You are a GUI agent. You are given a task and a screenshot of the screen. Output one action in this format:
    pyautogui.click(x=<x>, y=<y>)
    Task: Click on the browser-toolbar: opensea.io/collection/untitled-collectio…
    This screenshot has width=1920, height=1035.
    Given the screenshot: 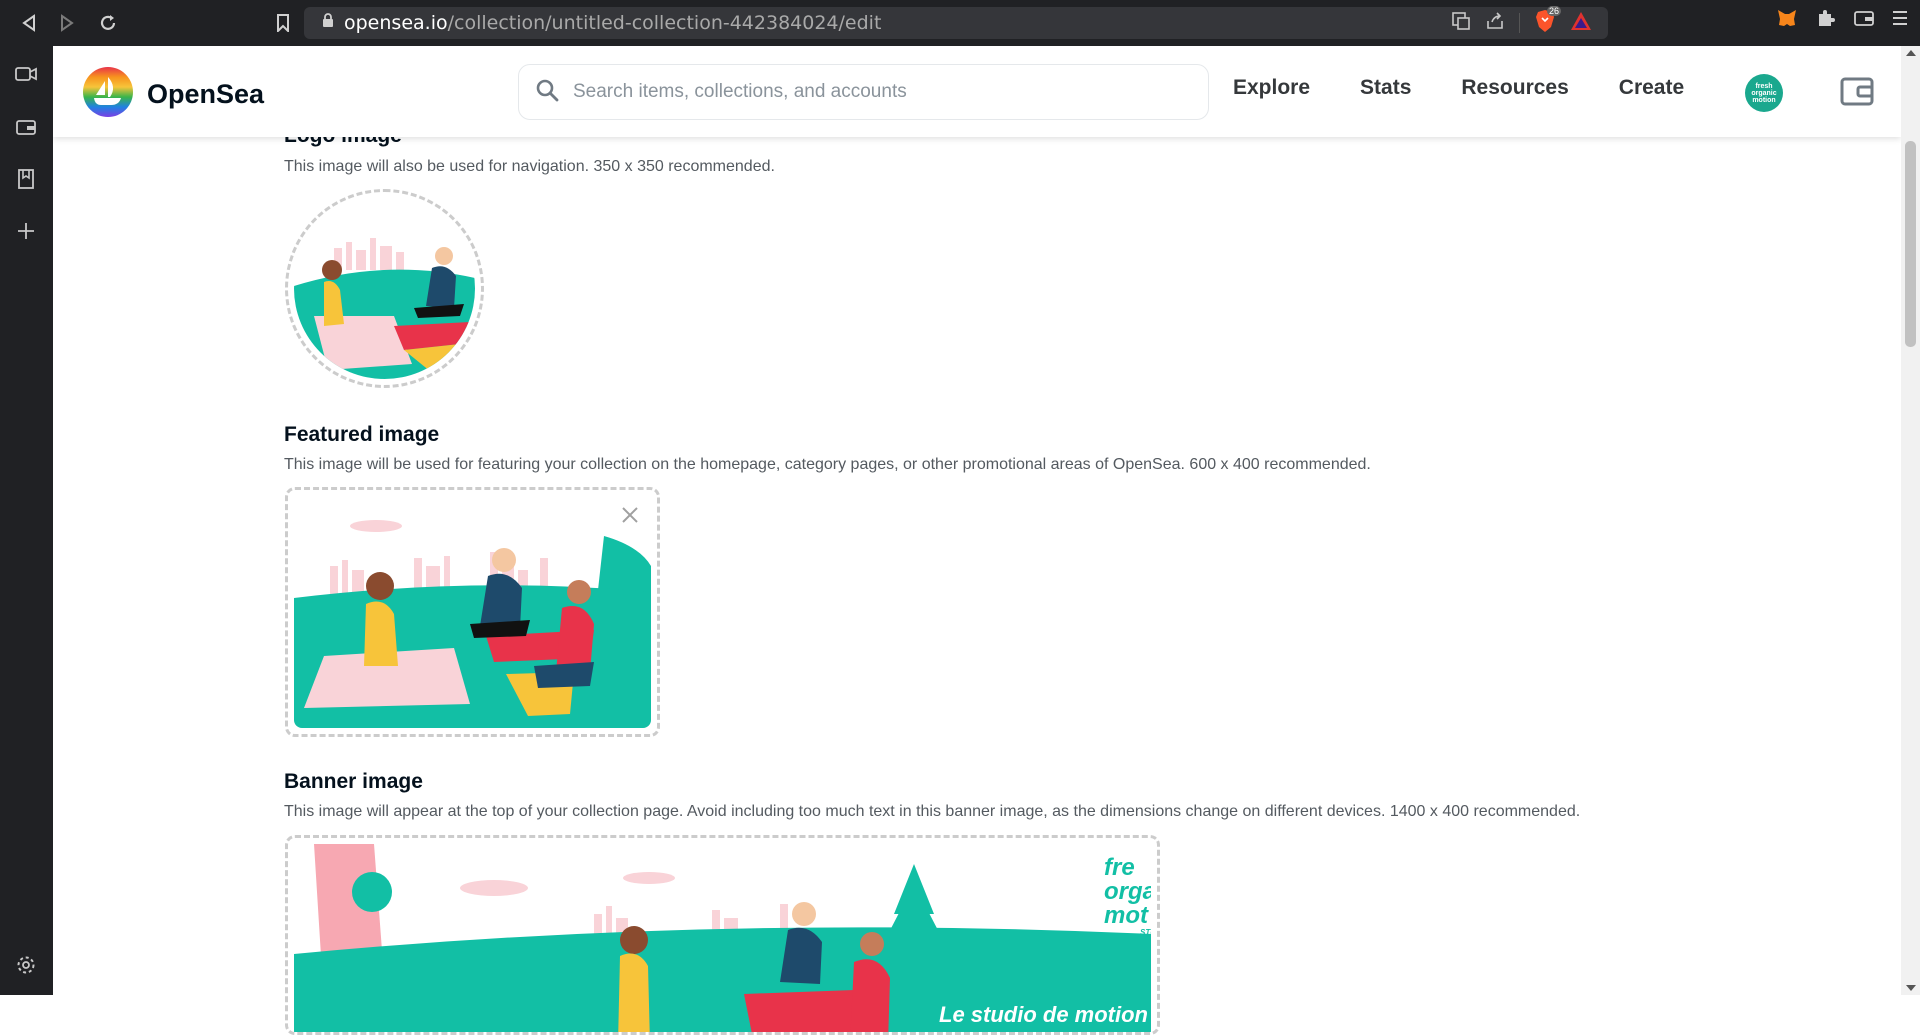 What is the action you would take?
    pyautogui.click(x=960, y=23)
    